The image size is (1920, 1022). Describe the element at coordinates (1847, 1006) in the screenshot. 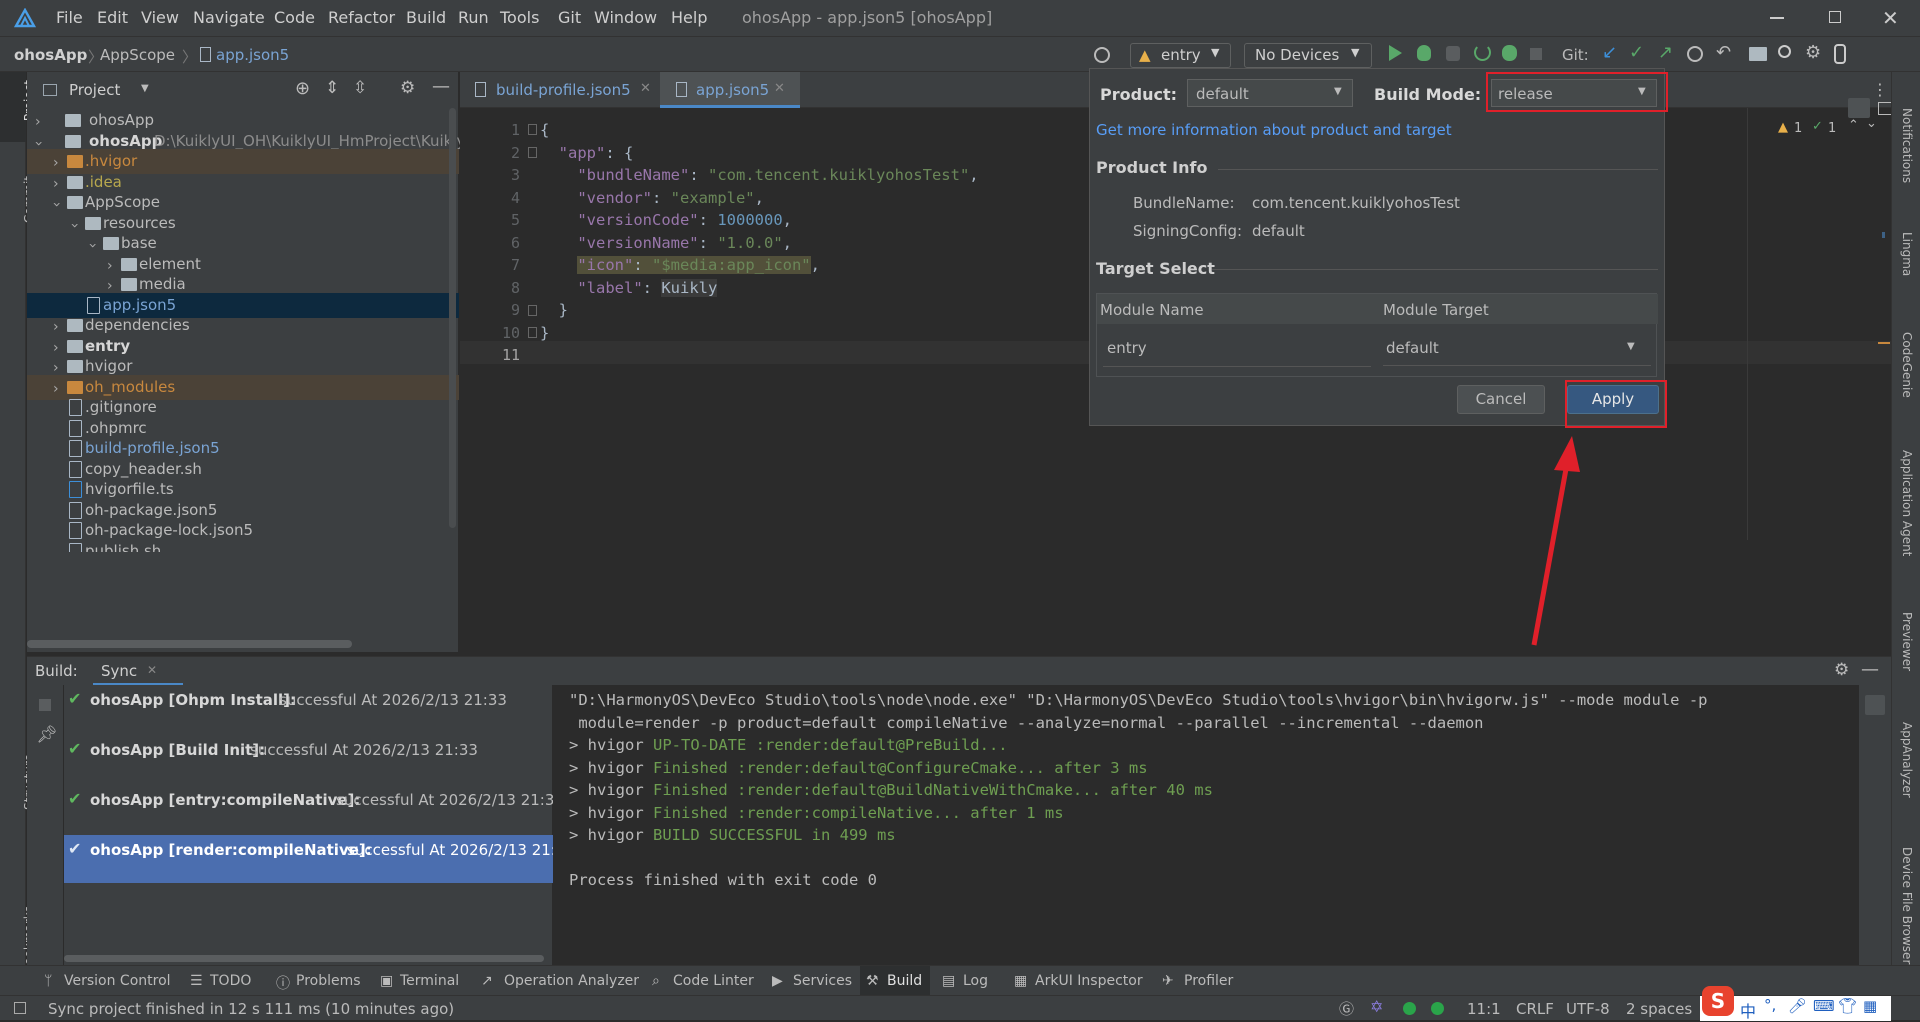

I see `skin-icon: 👕︎` at that location.